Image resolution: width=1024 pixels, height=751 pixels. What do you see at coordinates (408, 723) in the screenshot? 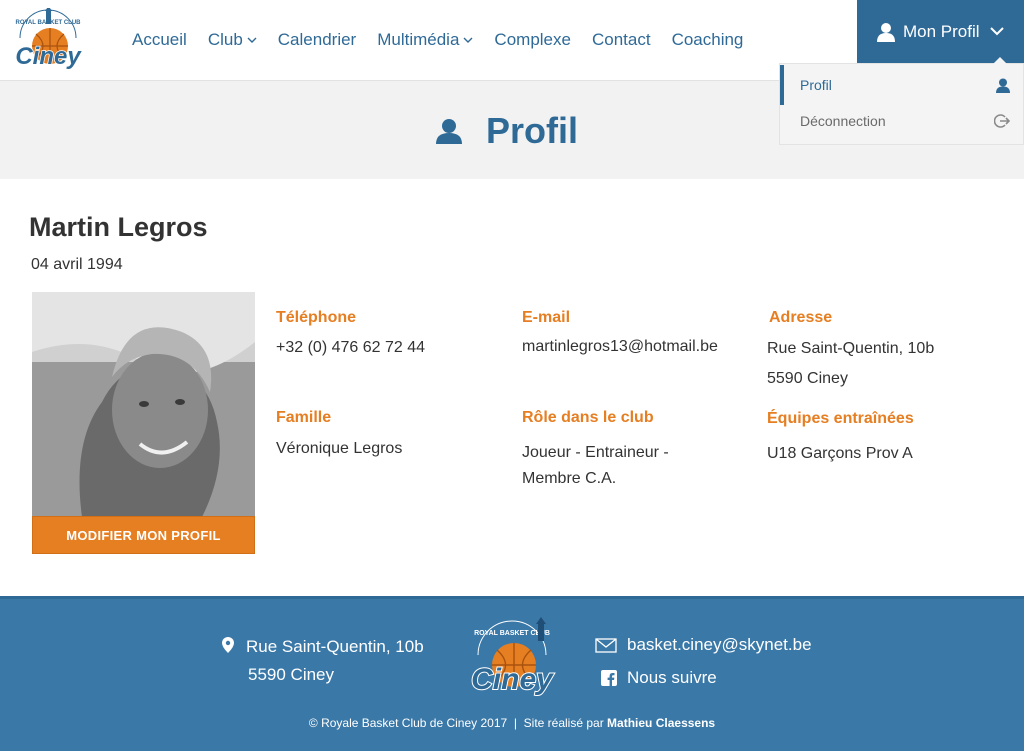
I see `copyright-text: © Royale Basket Club de Ciney 2017` at bounding box center [408, 723].